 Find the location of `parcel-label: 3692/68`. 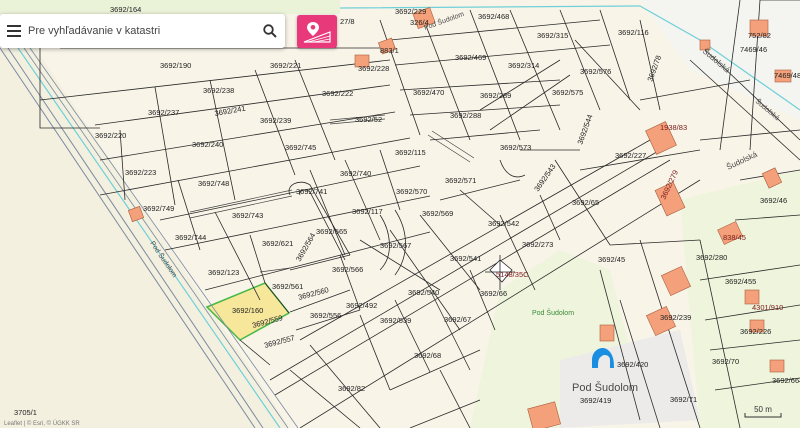

parcel-label: 3692/68 is located at coordinates (427, 355).